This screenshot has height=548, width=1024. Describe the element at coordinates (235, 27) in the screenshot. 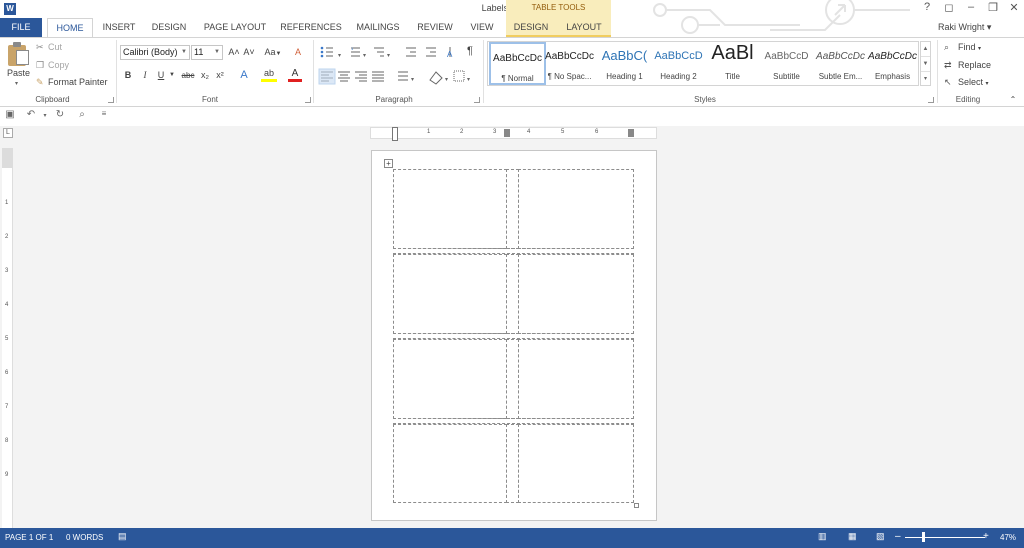

I see `tab-page-layout: PAGE LAYOUT` at that location.